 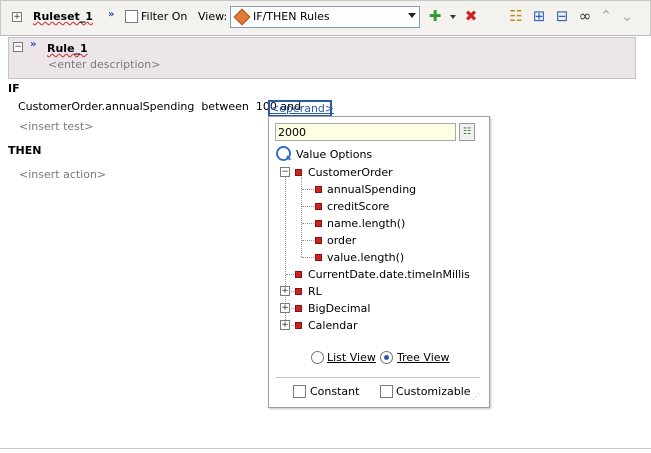 What do you see at coordinates (453, 17) in the screenshot?
I see `add-dropdown-icon` at bounding box center [453, 17].